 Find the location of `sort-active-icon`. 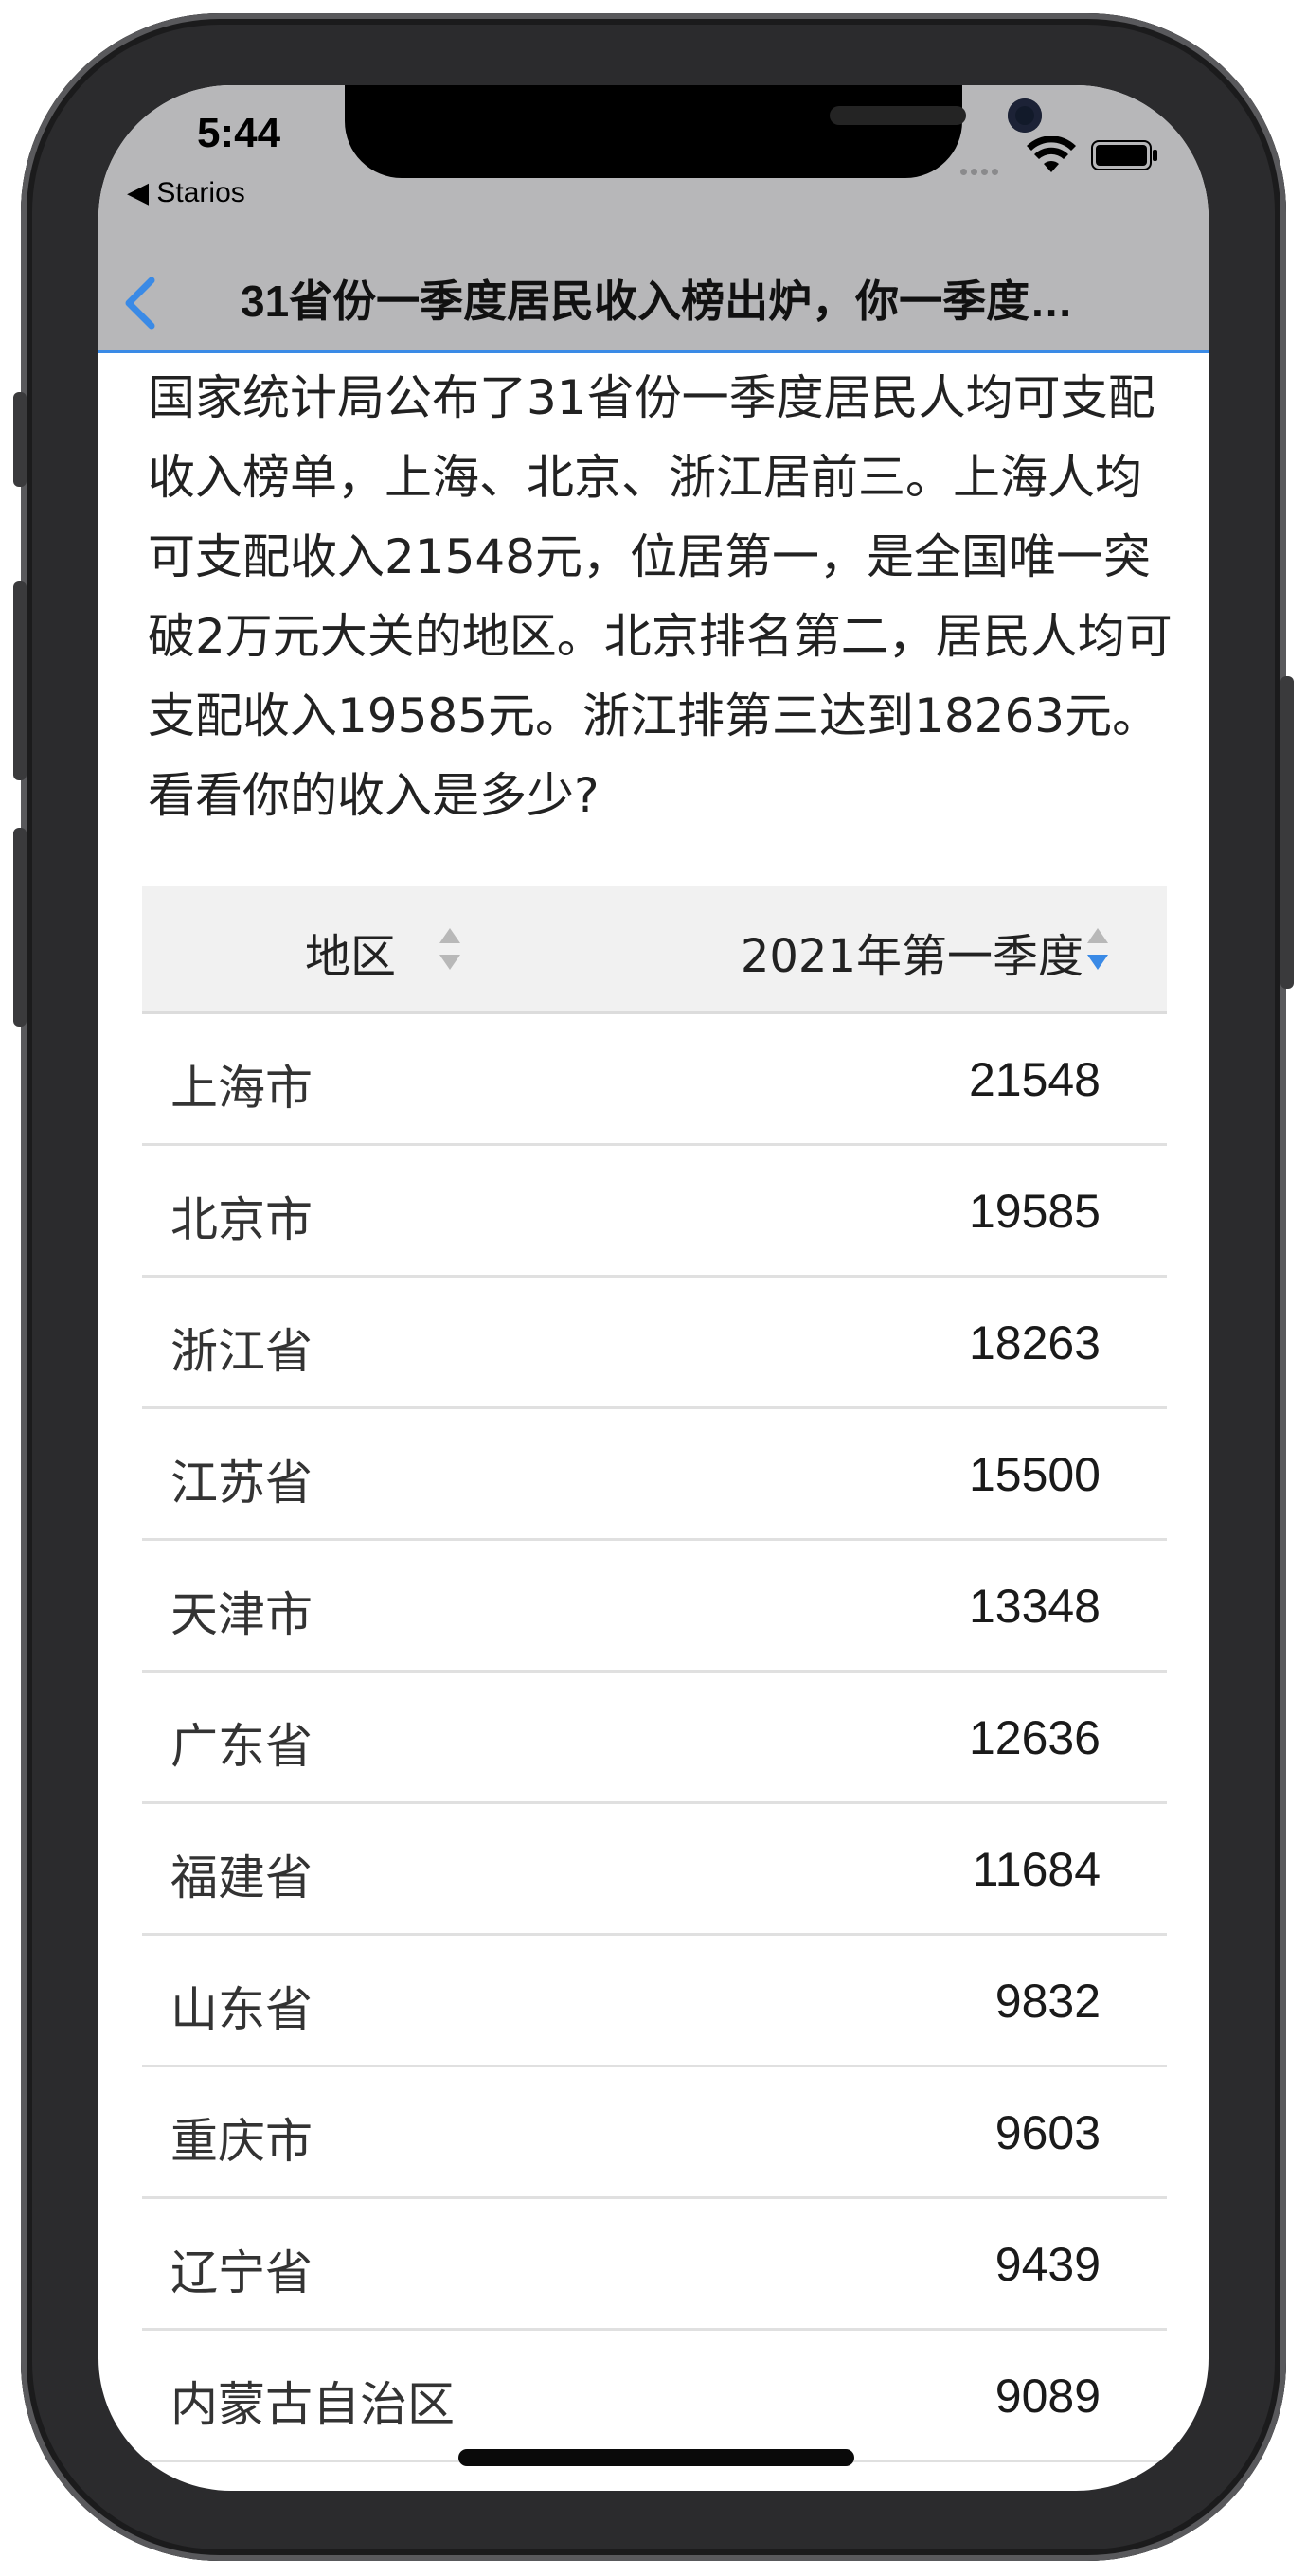

sort-active-icon is located at coordinates (1097, 949).